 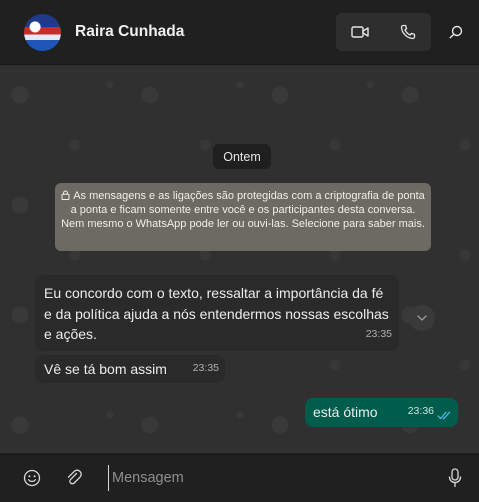 What do you see at coordinates (381, 412) in the screenshot?
I see `message-bubble-outgoing: está ótimo 23:36` at bounding box center [381, 412].